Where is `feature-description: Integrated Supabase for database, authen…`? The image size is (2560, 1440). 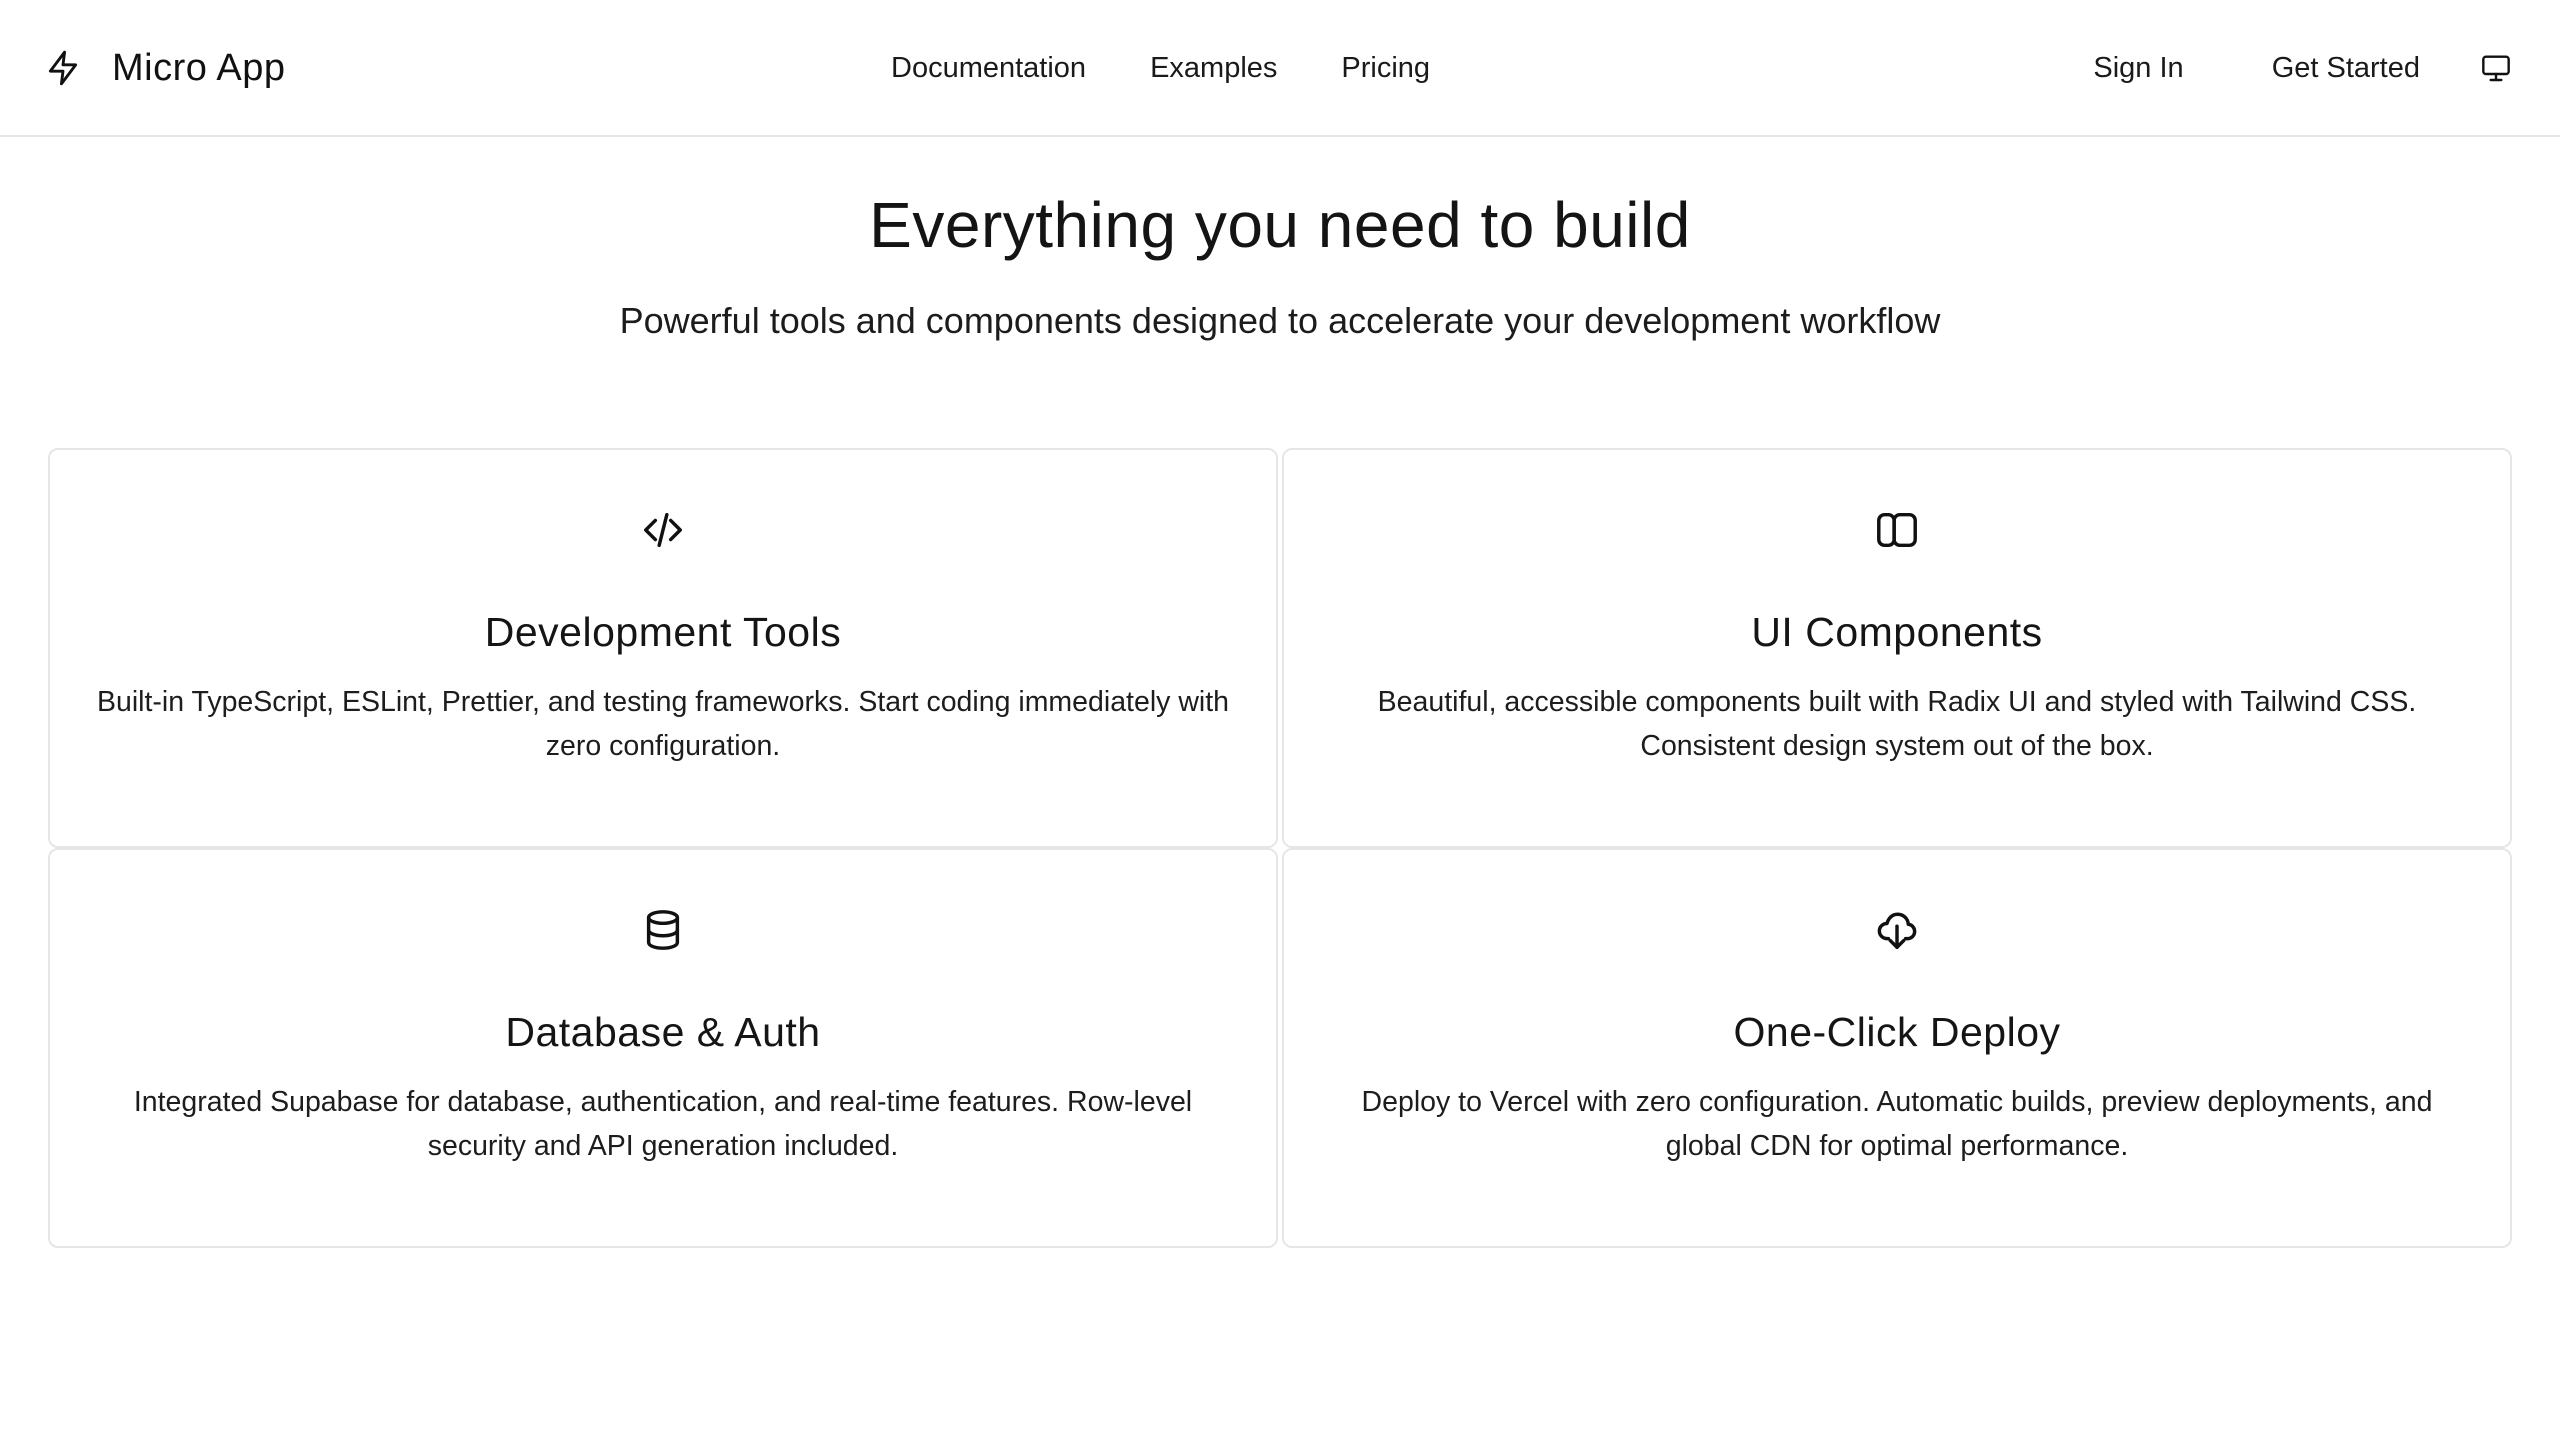 feature-description: Integrated Supabase for database, authen… is located at coordinates (663, 1124).